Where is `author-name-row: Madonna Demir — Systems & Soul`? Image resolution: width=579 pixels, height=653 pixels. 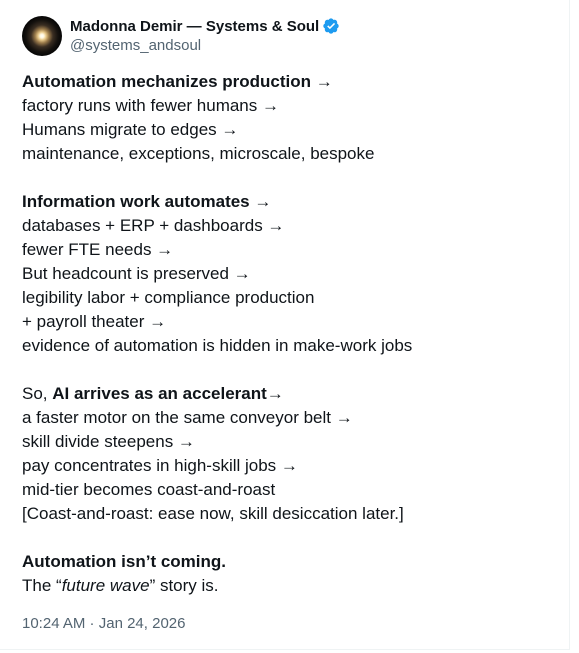
author-name-row: Madonna Demir — Systems & Soul is located at coordinates (205, 26).